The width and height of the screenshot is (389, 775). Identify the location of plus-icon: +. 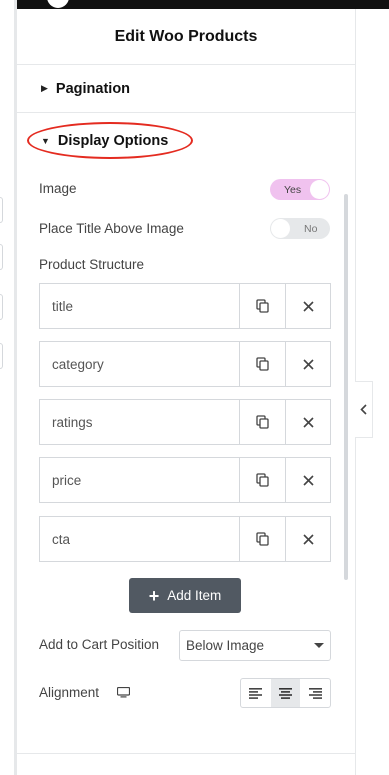
(154, 595).